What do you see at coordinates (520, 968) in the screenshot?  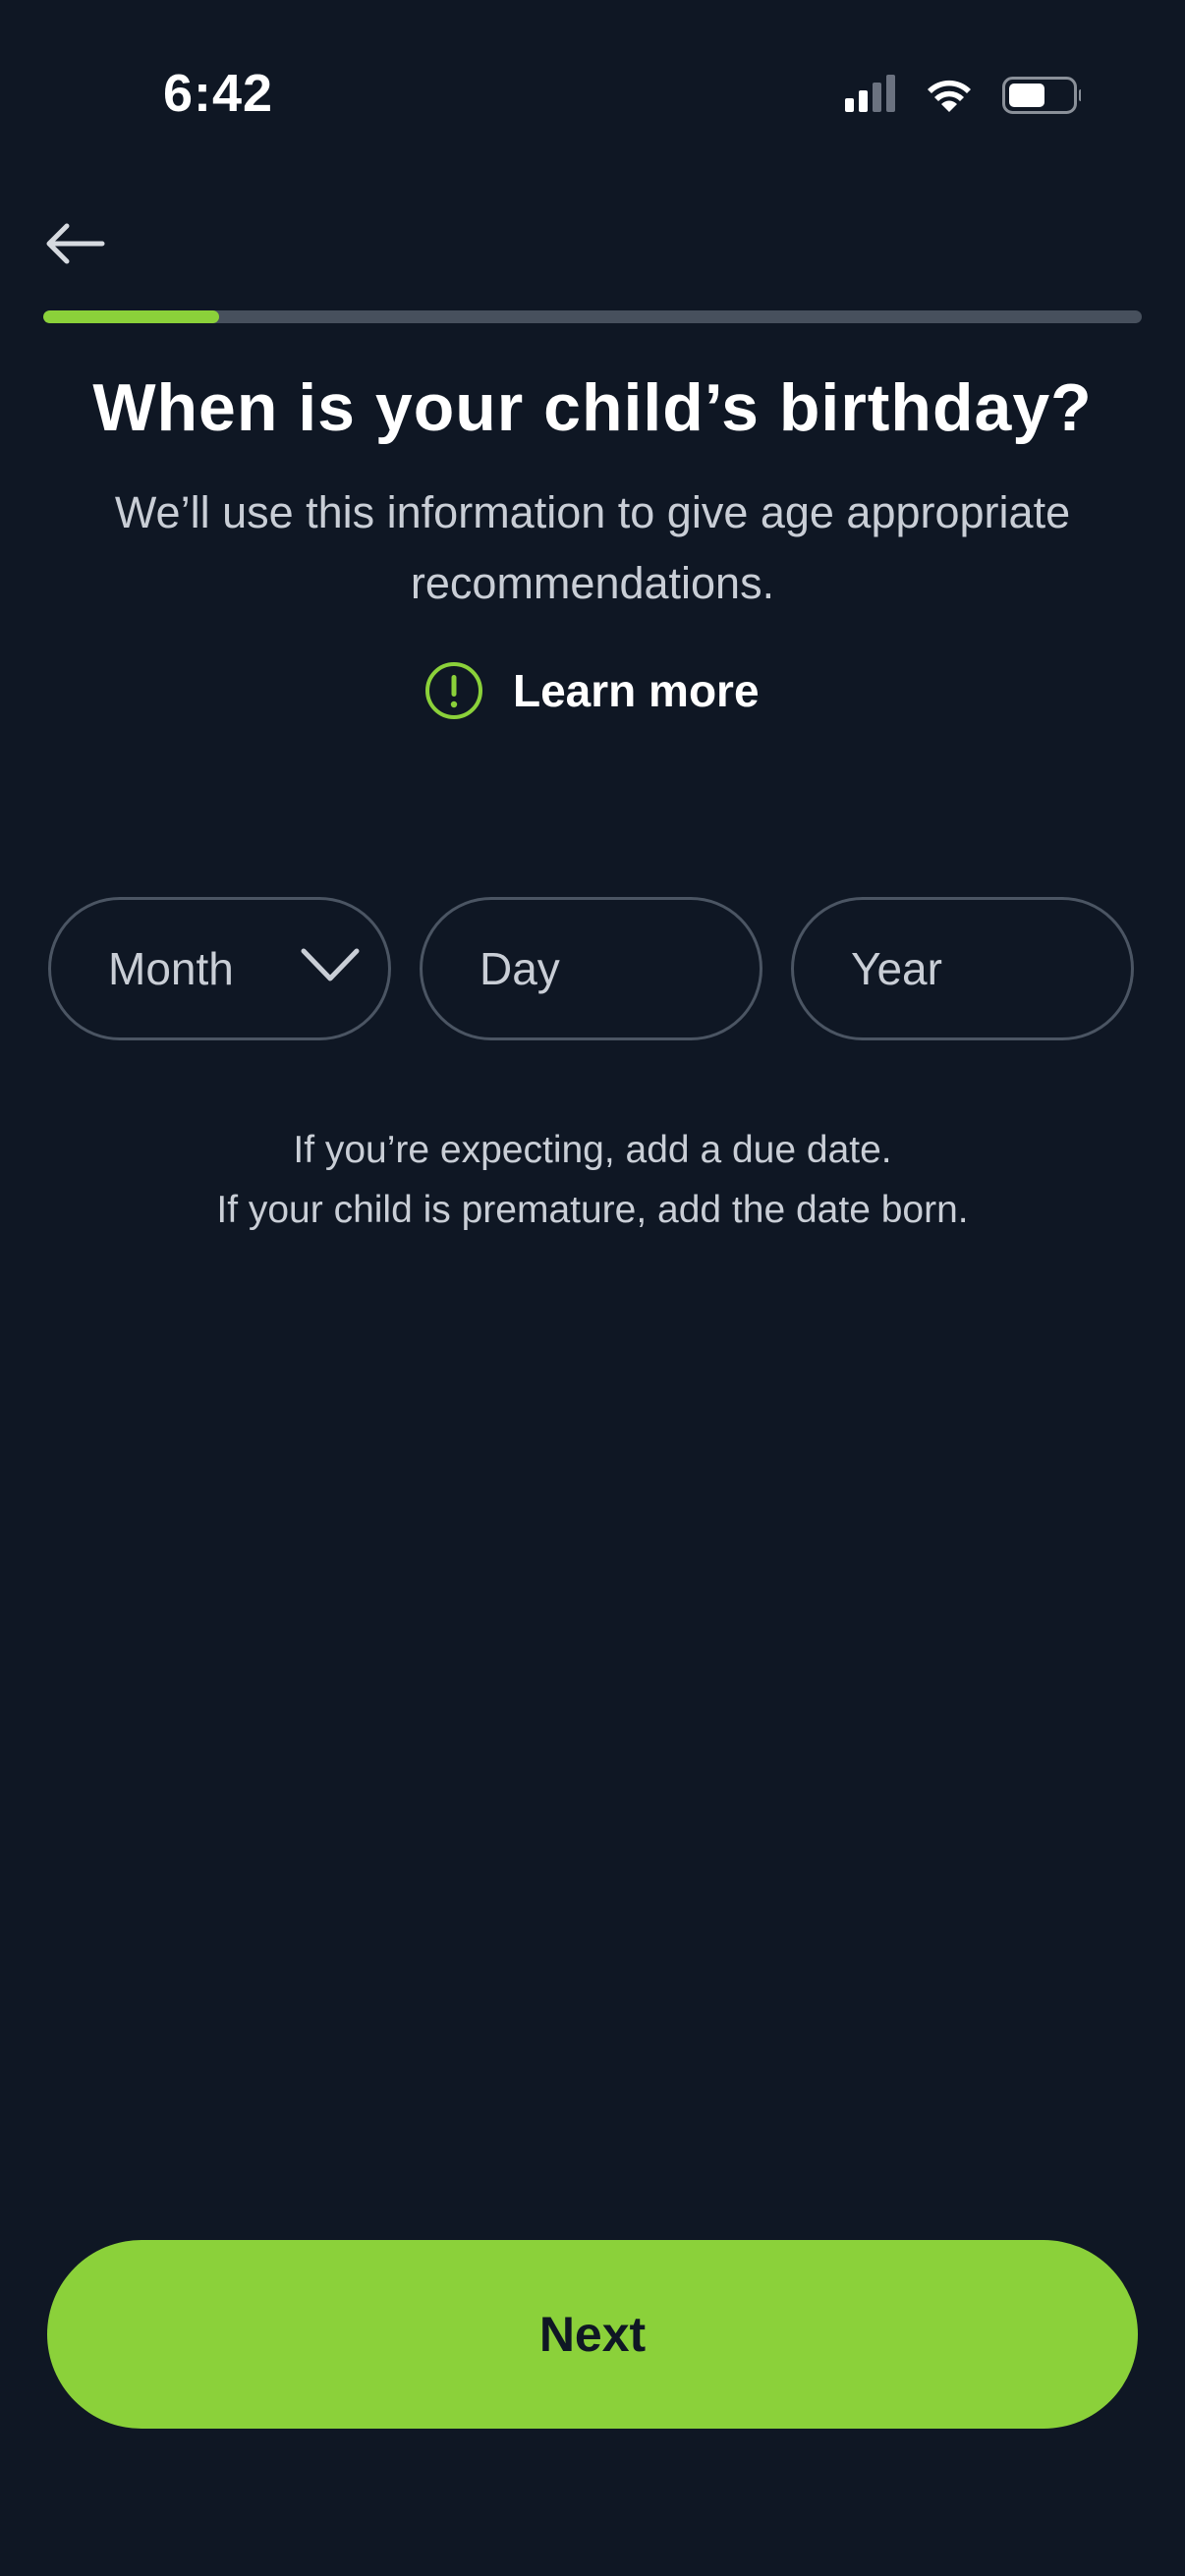 I see `day-placeholder: Day` at bounding box center [520, 968].